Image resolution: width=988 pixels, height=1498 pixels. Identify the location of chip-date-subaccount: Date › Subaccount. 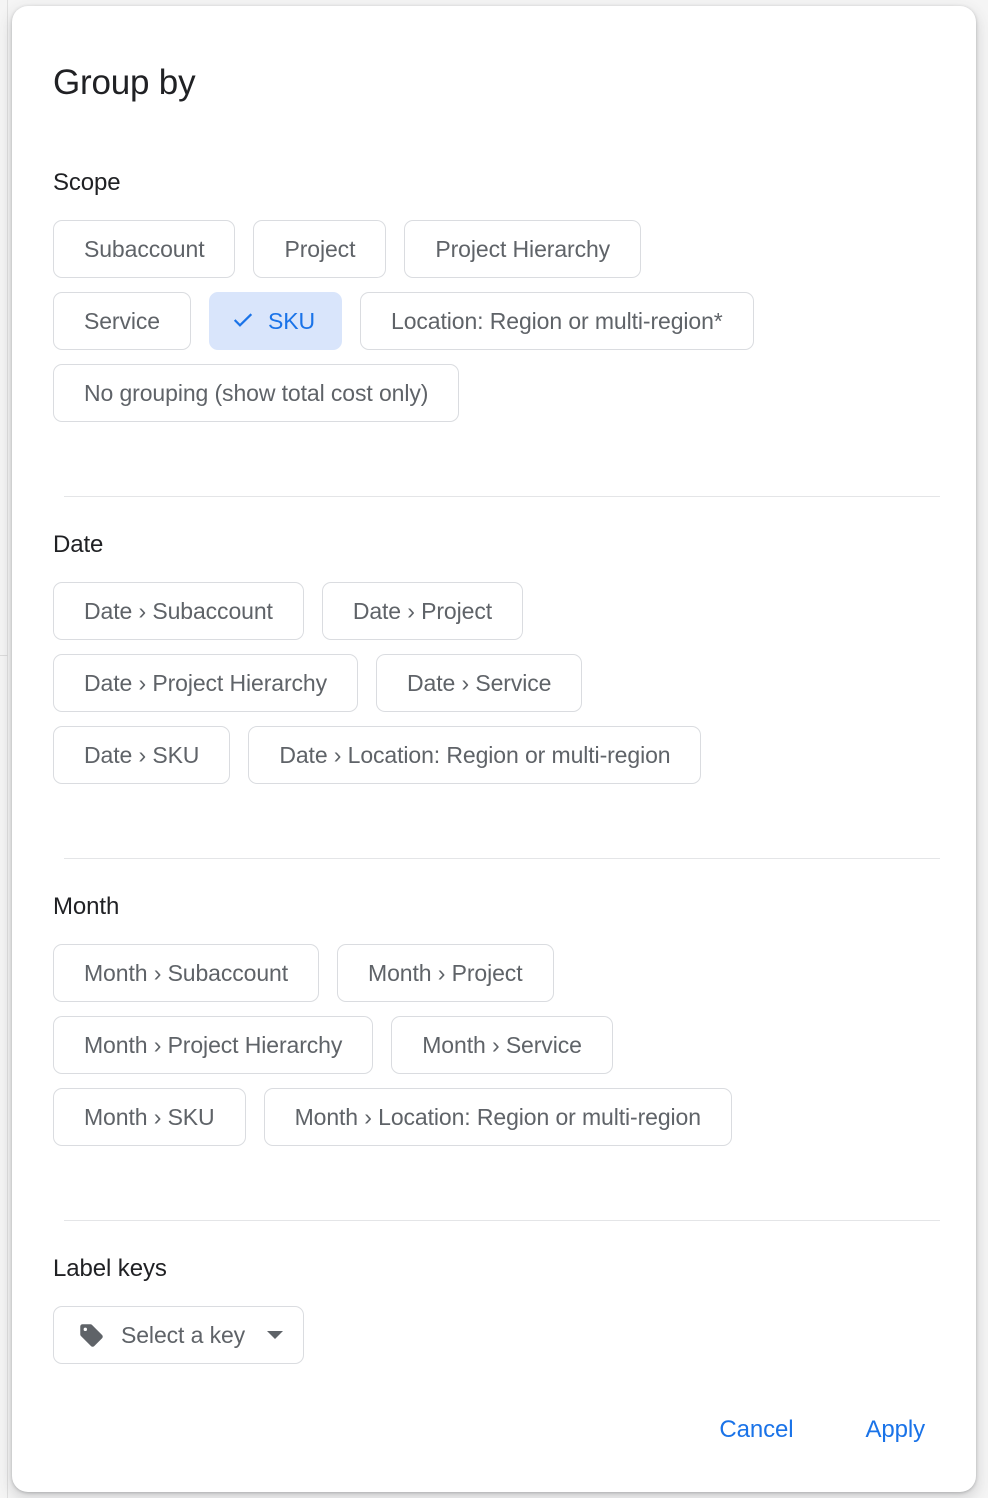
(178, 611).